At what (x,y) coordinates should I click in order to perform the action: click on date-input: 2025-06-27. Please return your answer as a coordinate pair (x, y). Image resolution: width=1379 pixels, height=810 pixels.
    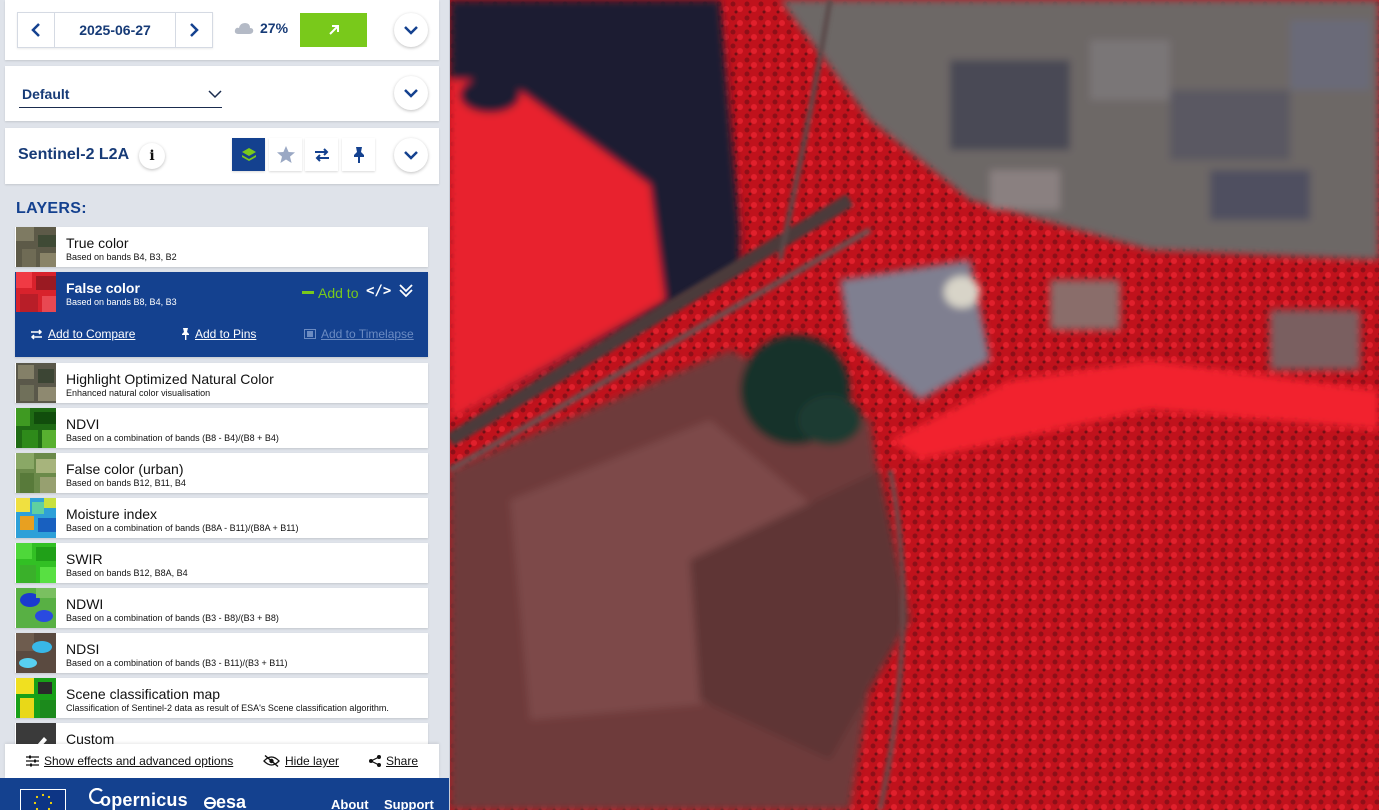
    Looking at the image, I should click on (115, 30).